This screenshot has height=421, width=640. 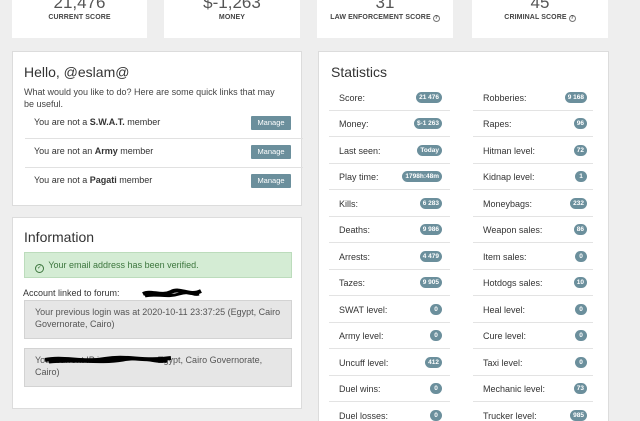 I want to click on stat-row-duel-losses: Duel losses: 0, so click(x=389, y=412).